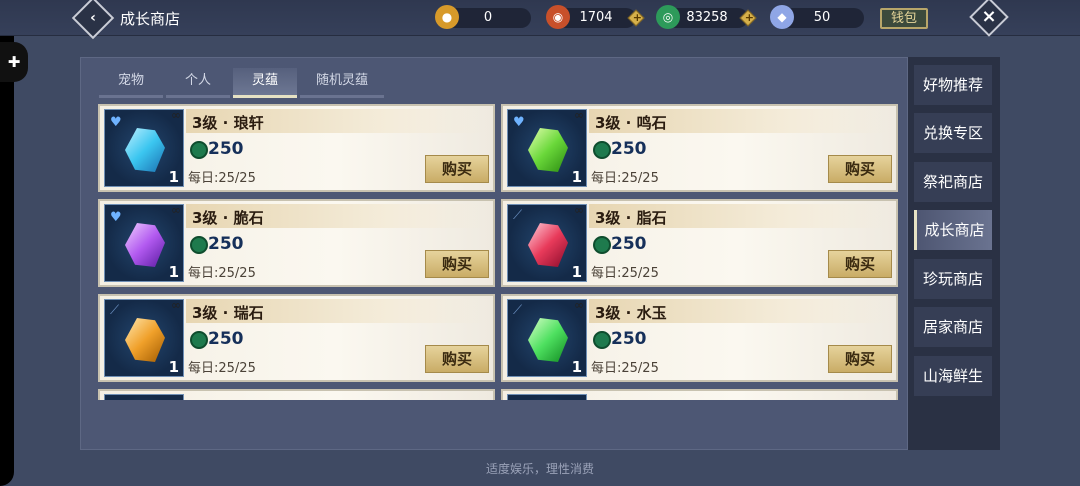 The height and width of the screenshot is (486, 1080). I want to click on tab-personal: 个人, so click(198, 83).